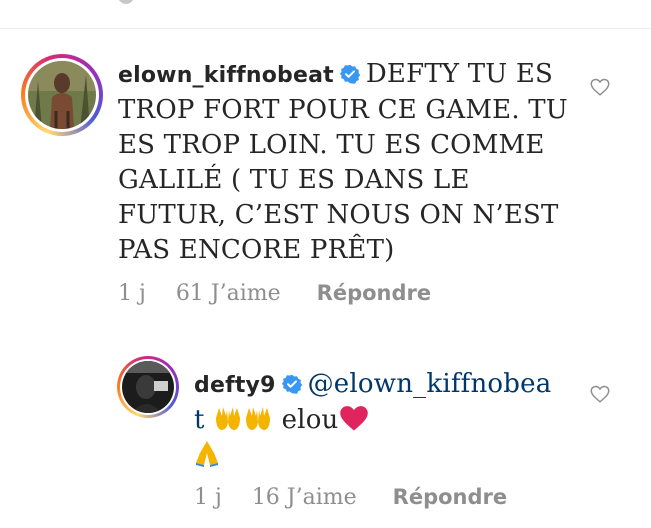  I want to click on reply-body: defty9 @elown_kiffnobeat elou, so click(374, 420).